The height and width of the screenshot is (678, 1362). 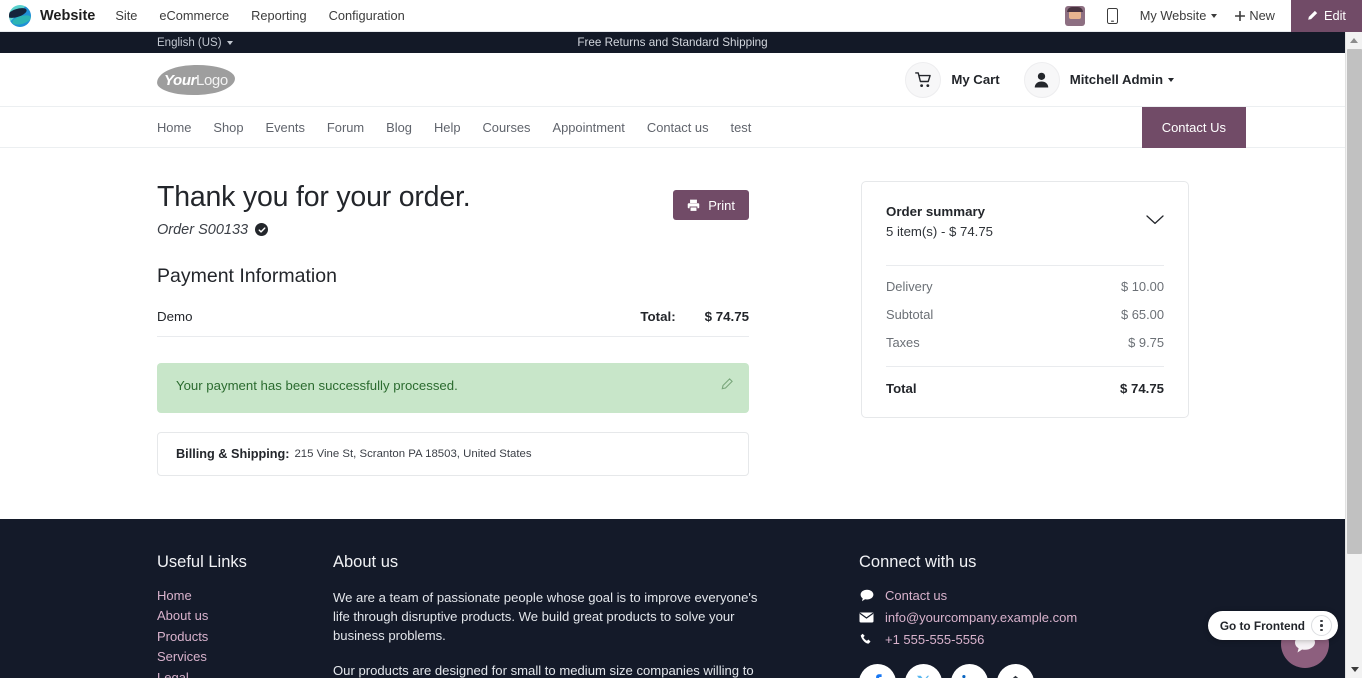 What do you see at coordinates (1025, 221) in the screenshot?
I see `order-summary-header: Order summary 5 item(s) - $ 74.75` at bounding box center [1025, 221].